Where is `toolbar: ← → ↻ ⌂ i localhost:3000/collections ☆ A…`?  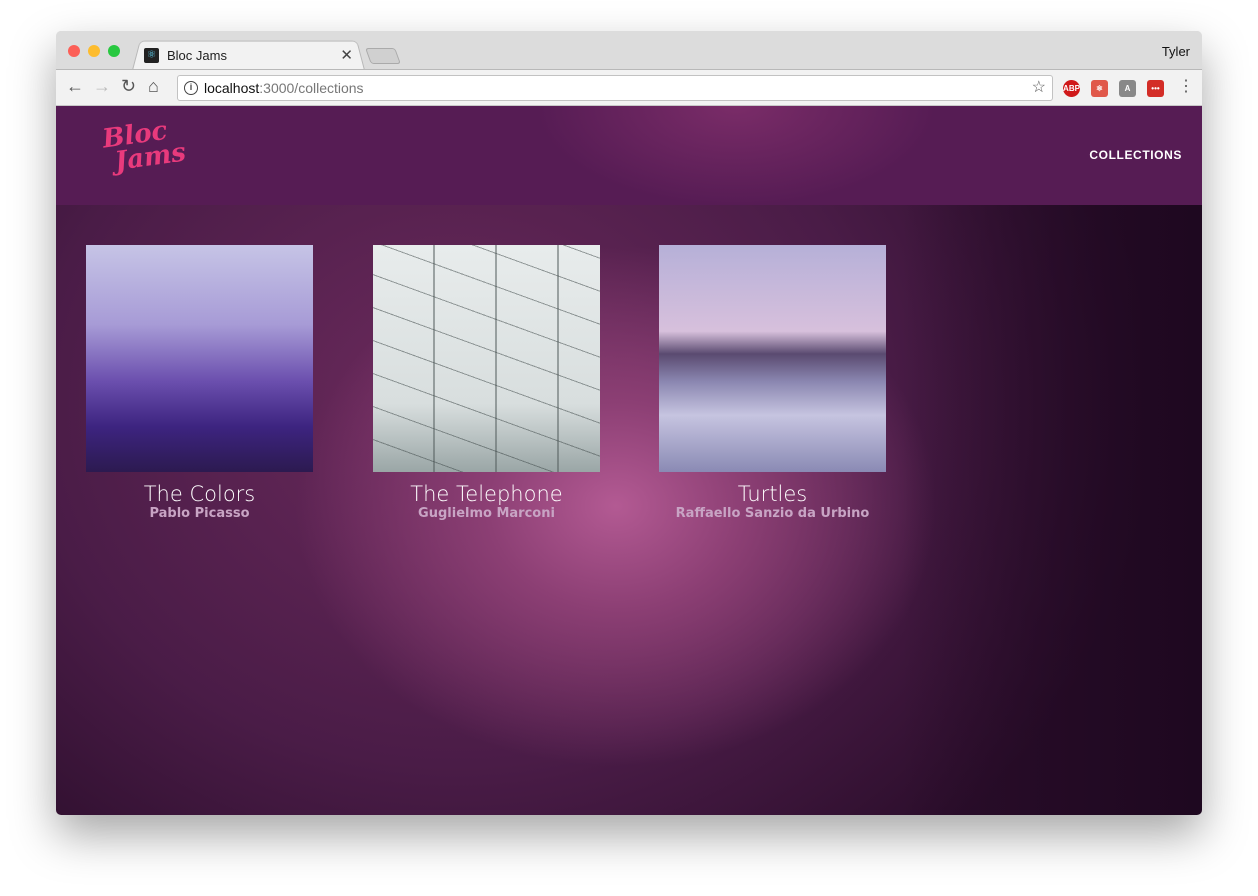
toolbar: ← → ↻ ⌂ i localhost:3000/collections ☆ A… is located at coordinates (629, 87).